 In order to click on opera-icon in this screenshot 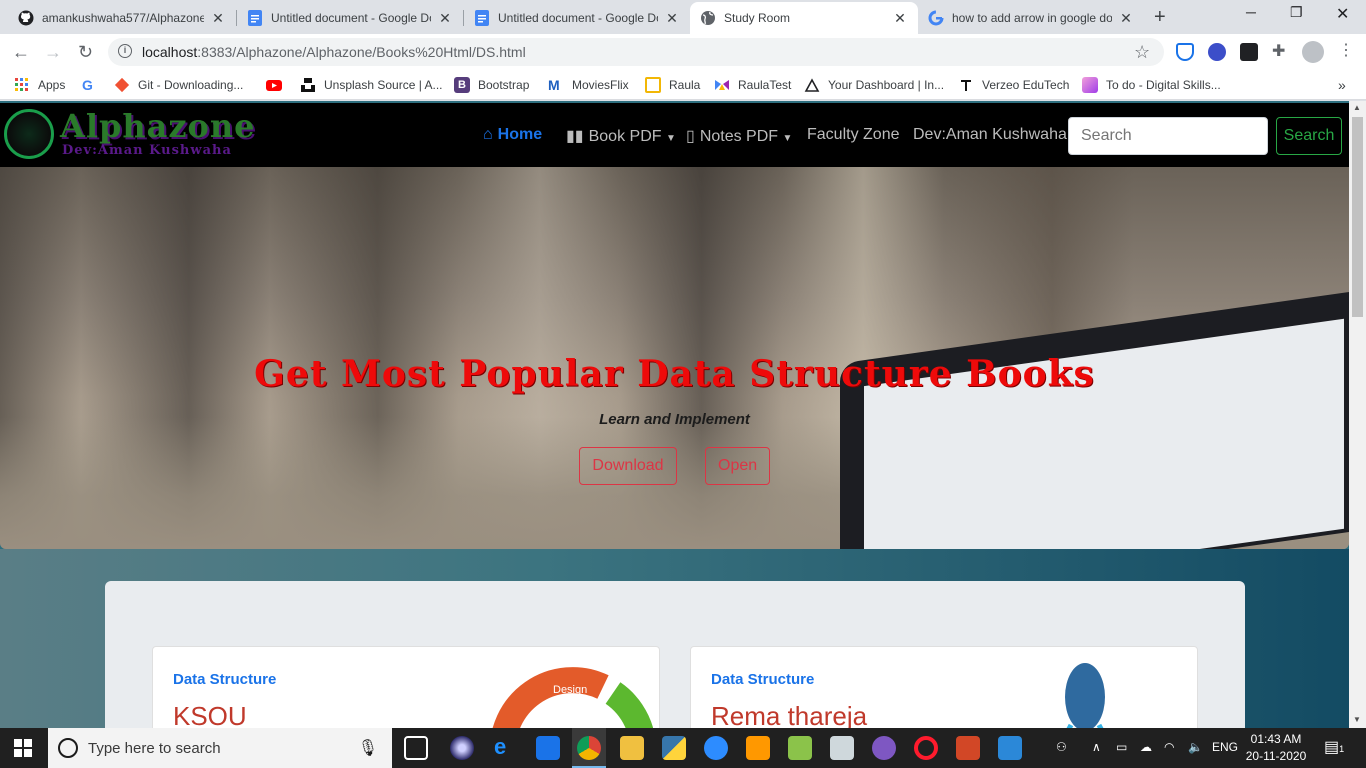, I will do `click(926, 748)`.